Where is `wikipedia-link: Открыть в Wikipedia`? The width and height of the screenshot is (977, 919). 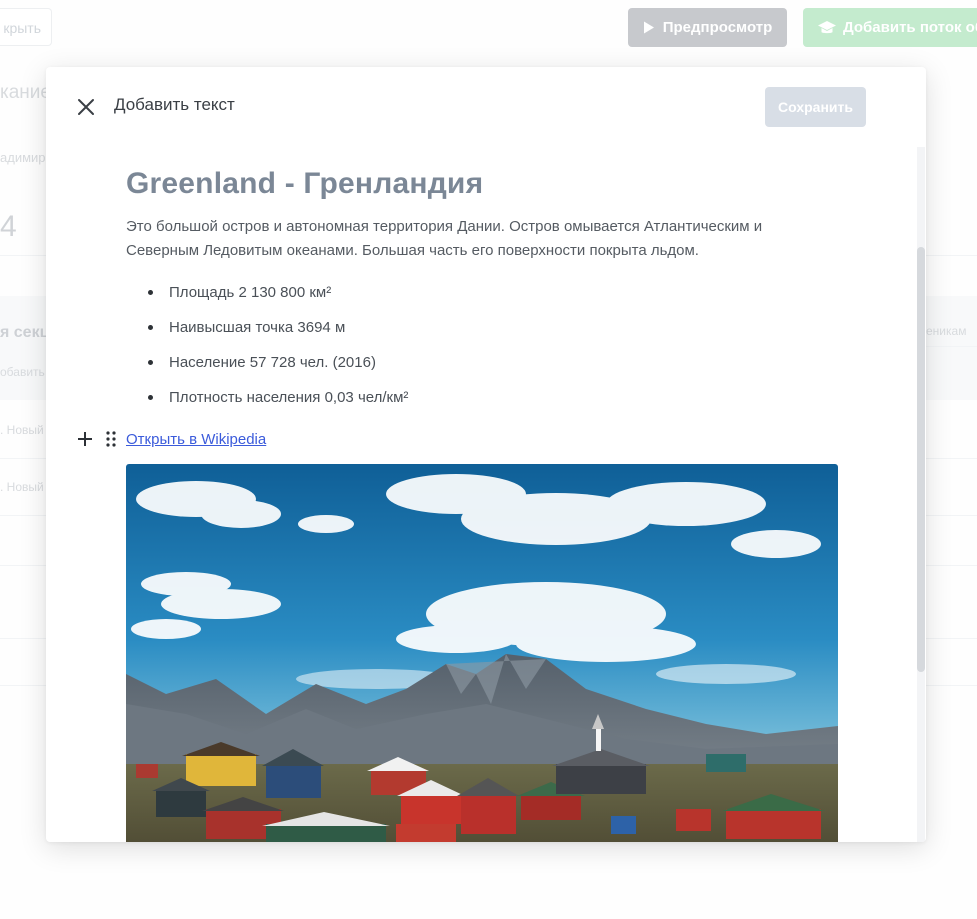 wikipedia-link: Открыть в Wikipedia is located at coordinates (196, 439).